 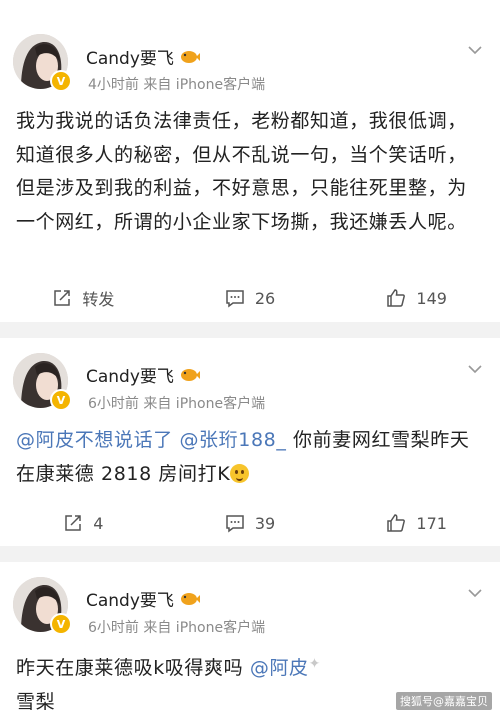 I want to click on like-button: 171, so click(x=416, y=523).